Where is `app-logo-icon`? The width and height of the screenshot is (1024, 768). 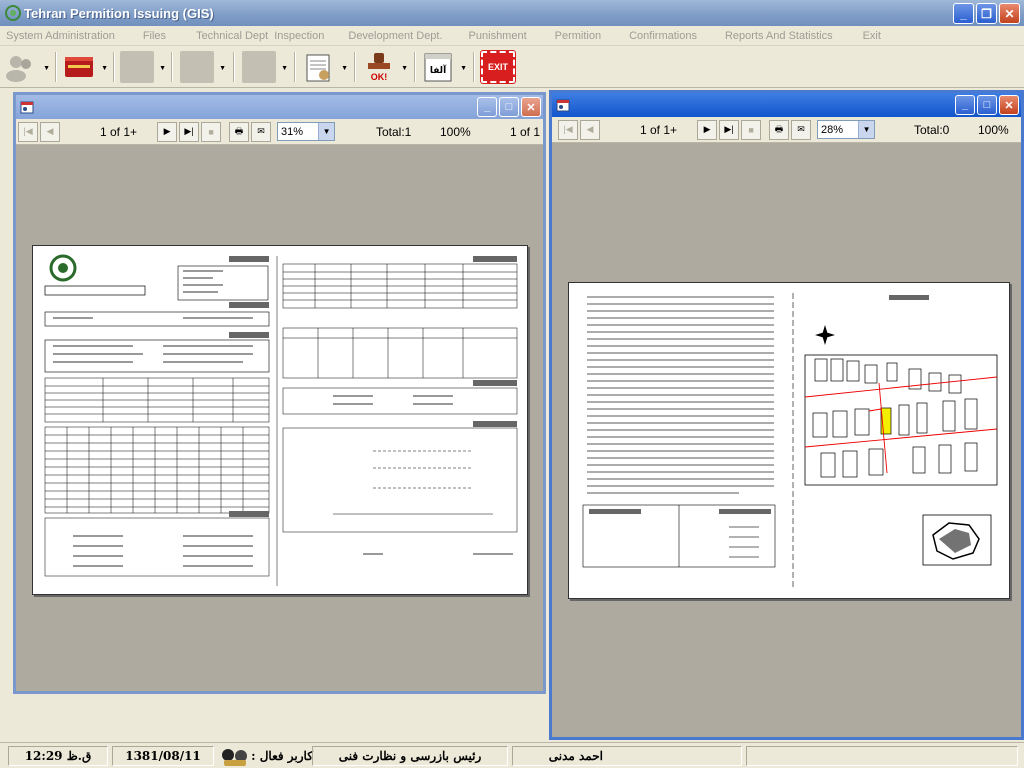 app-logo-icon is located at coordinates (13, 13).